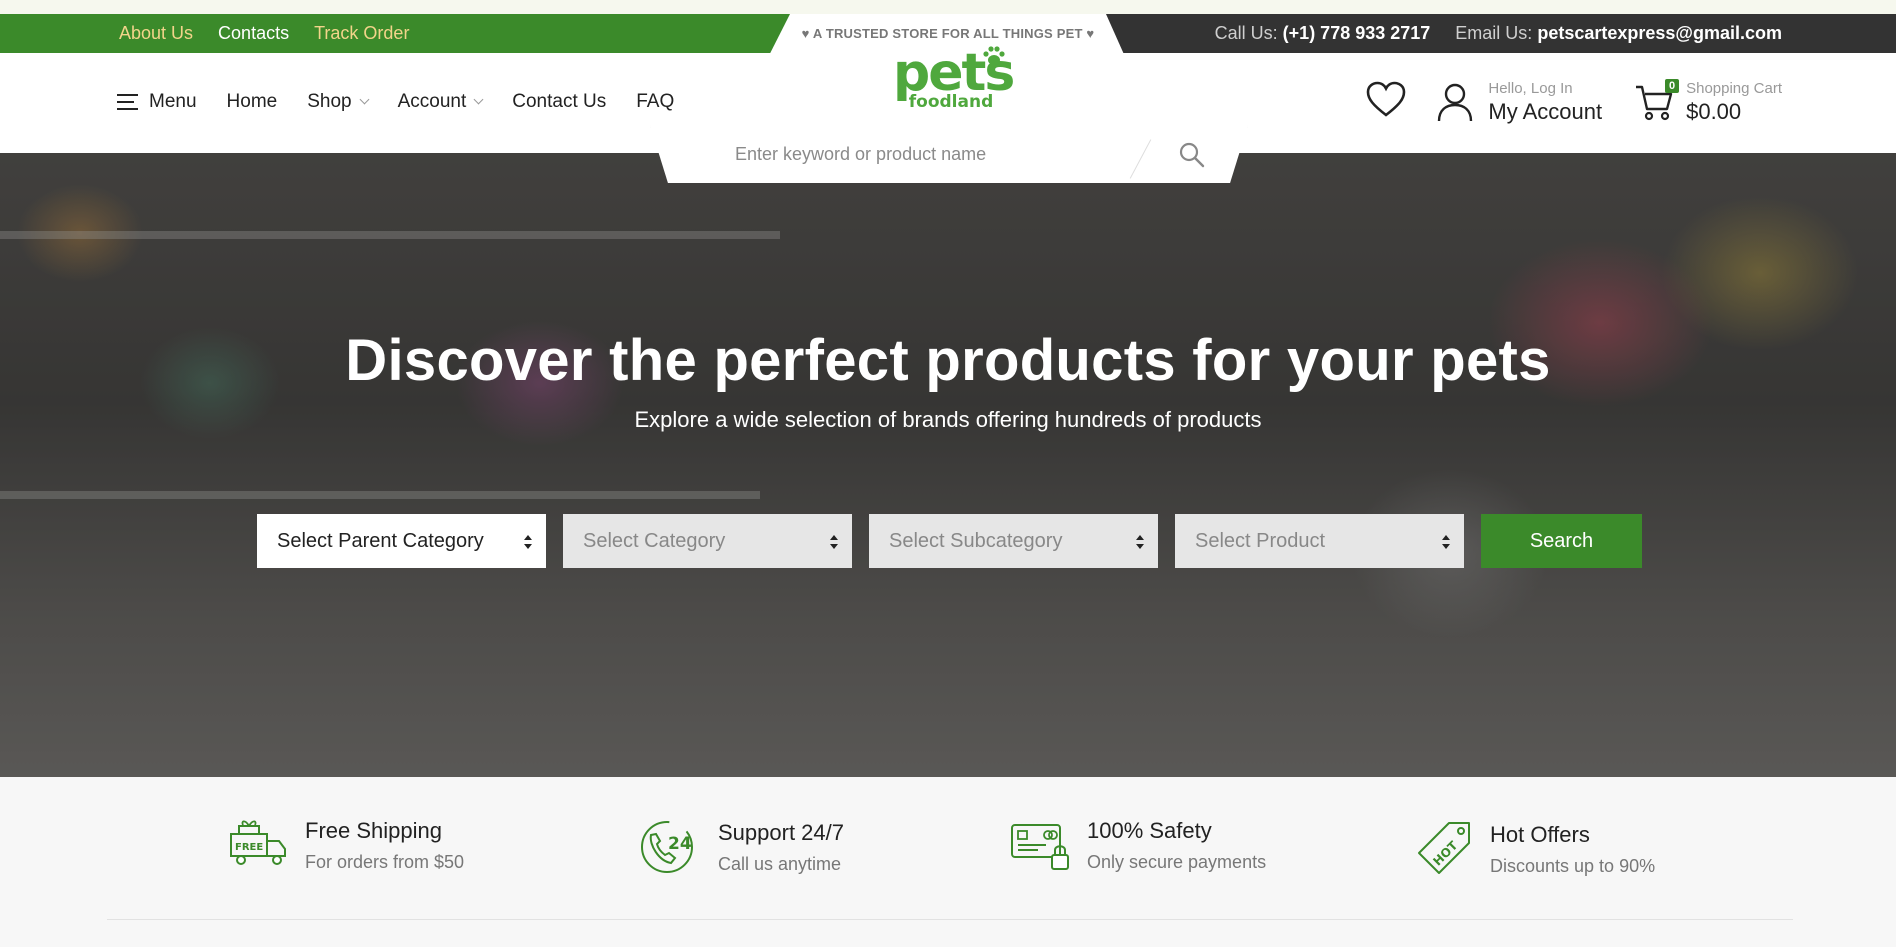 The image size is (1896, 947). I want to click on feature-text: Hot Offers Discounts up to 90%, so click(1572, 849).